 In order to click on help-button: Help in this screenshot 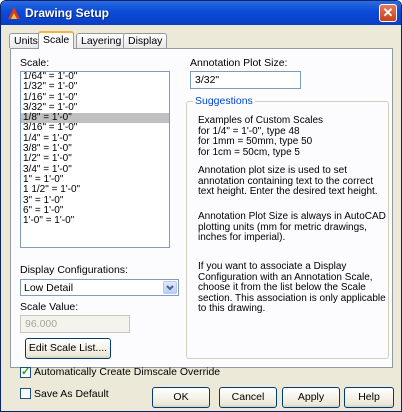, I will do `click(369, 397)`.